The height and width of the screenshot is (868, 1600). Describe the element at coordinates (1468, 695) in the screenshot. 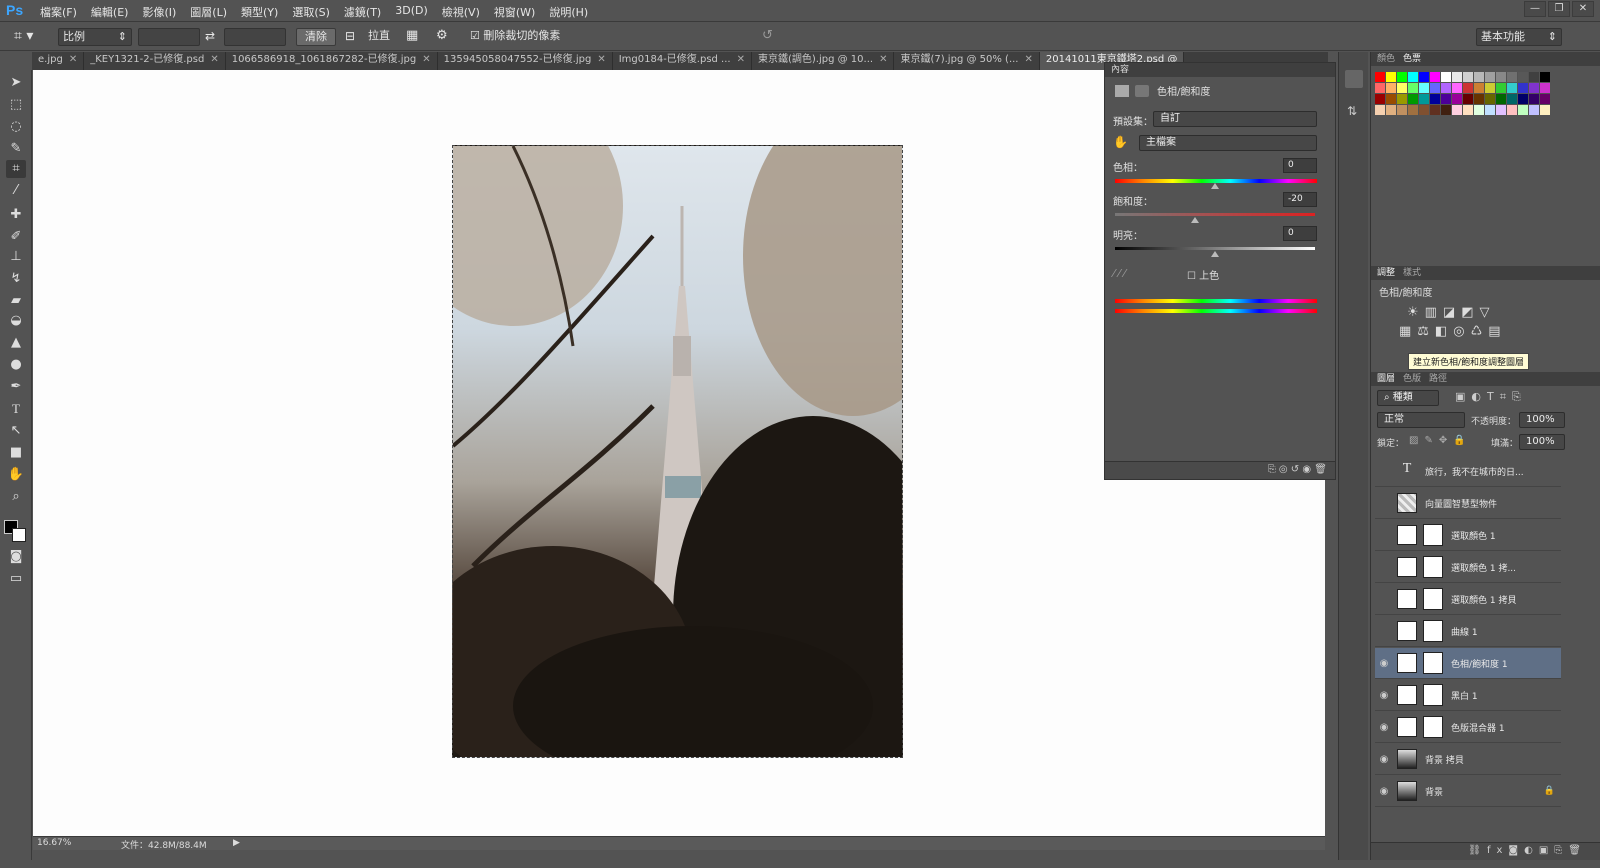

I see `layer-row: ◉ 黑白 1` at that location.